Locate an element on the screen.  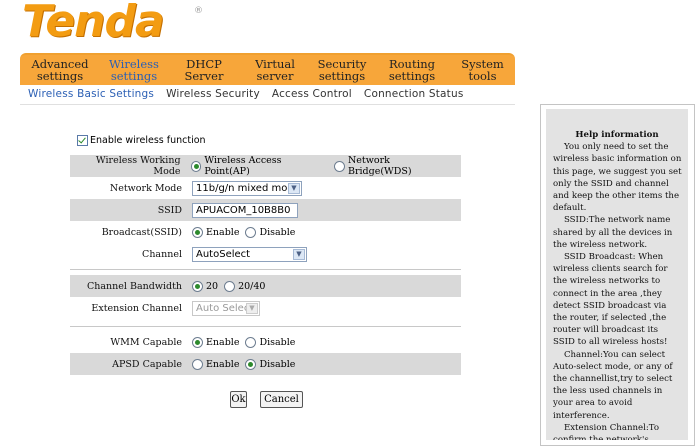
wmm-enable-radio is located at coordinates (197, 342).